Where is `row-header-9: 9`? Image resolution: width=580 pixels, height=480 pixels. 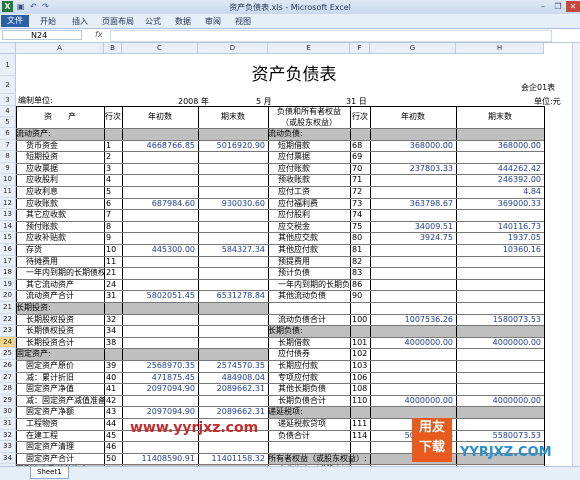
row-header-9: 9 is located at coordinates (8, 168).